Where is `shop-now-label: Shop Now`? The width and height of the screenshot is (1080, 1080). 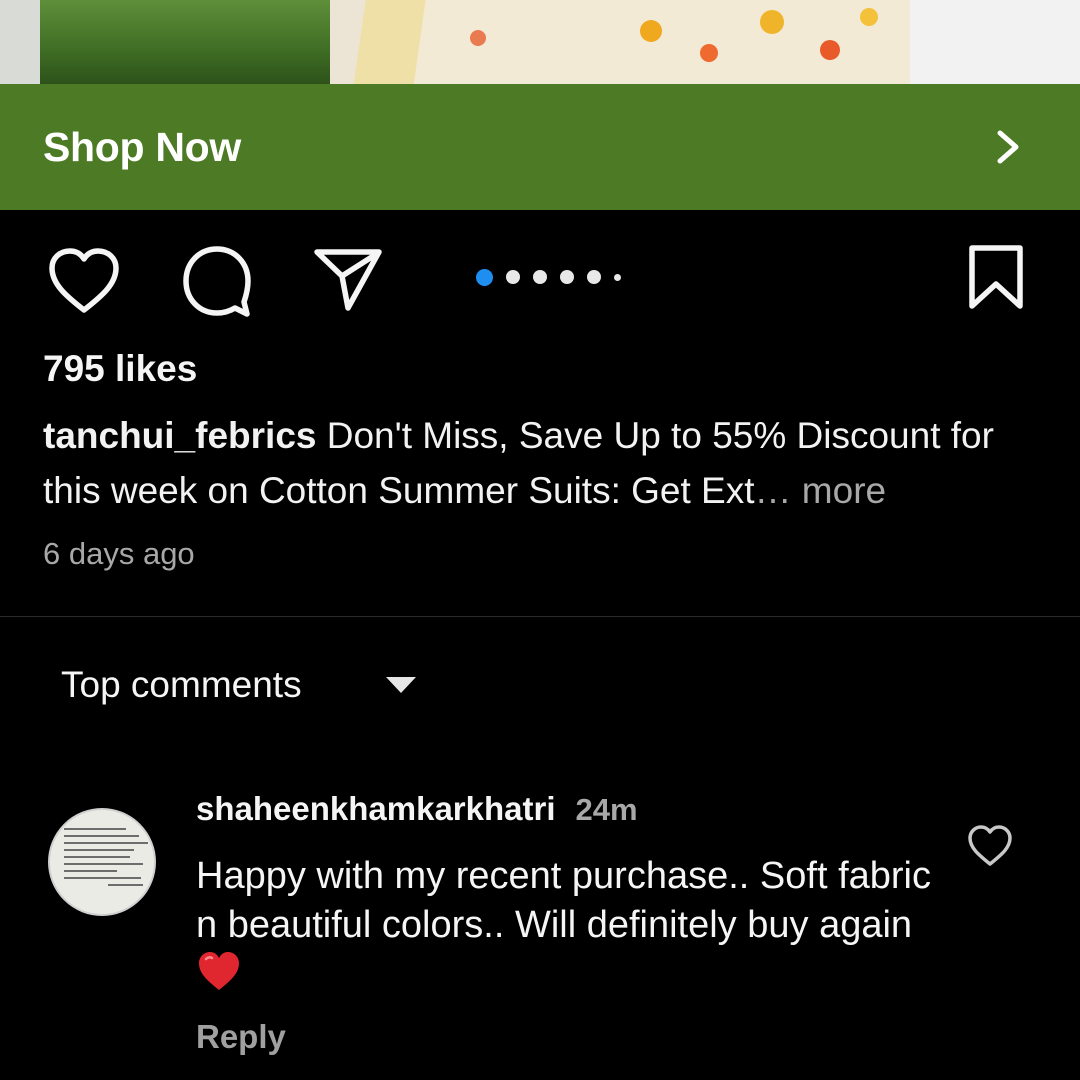 shop-now-label: Shop Now is located at coordinates (142, 146).